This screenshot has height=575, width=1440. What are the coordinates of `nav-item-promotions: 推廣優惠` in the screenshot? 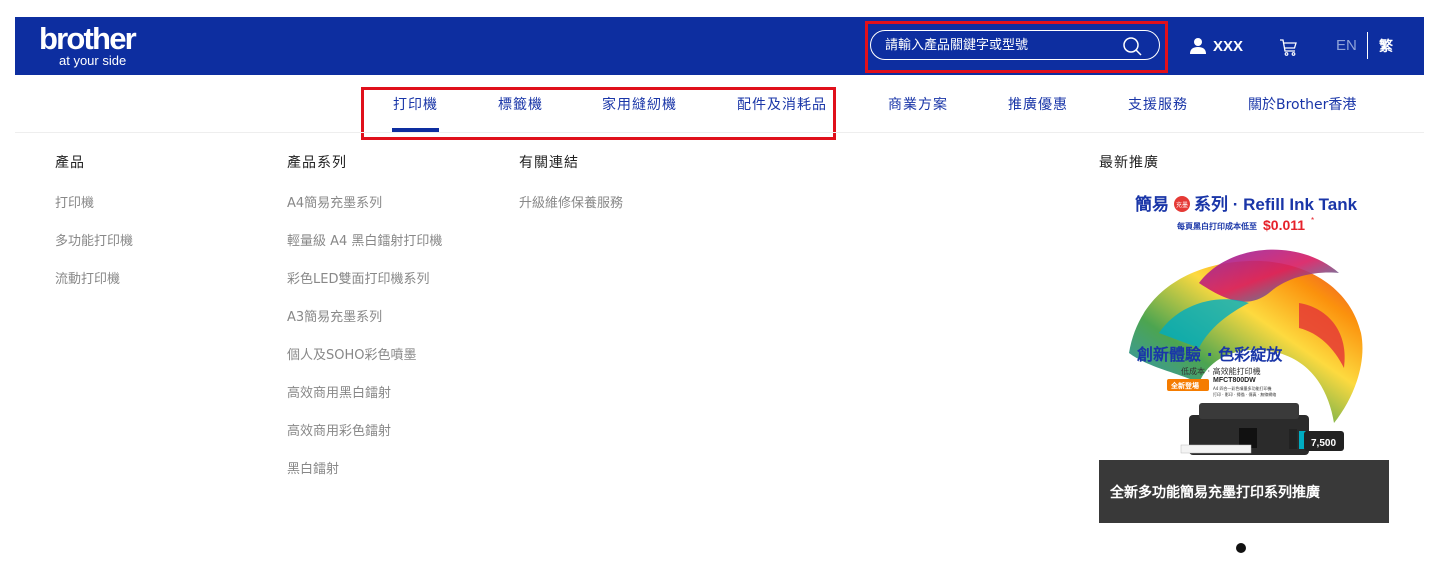 It's located at (1038, 104).